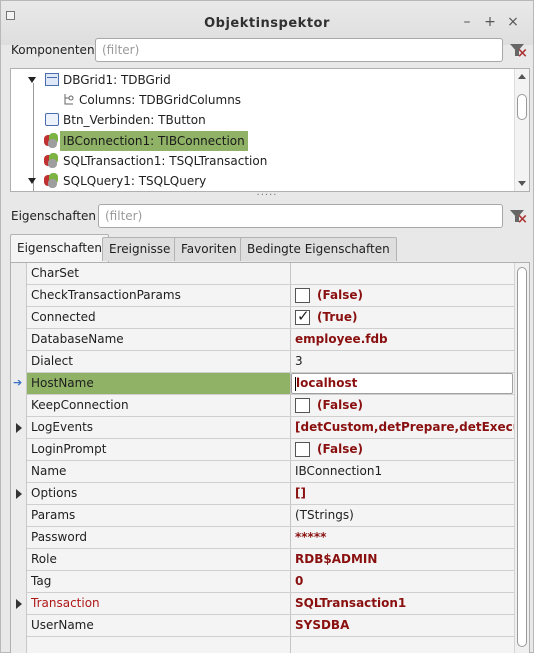 The height and width of the screenshot is (653, 534). What do you see at coordinates (62, 625) in the screenshot?
I see `property-name: UserName` at bounding box center [62, 625].